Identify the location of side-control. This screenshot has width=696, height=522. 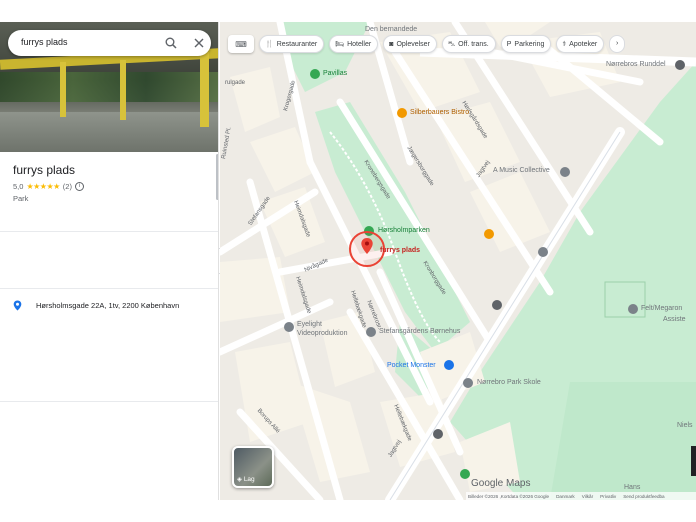
(693, 461).